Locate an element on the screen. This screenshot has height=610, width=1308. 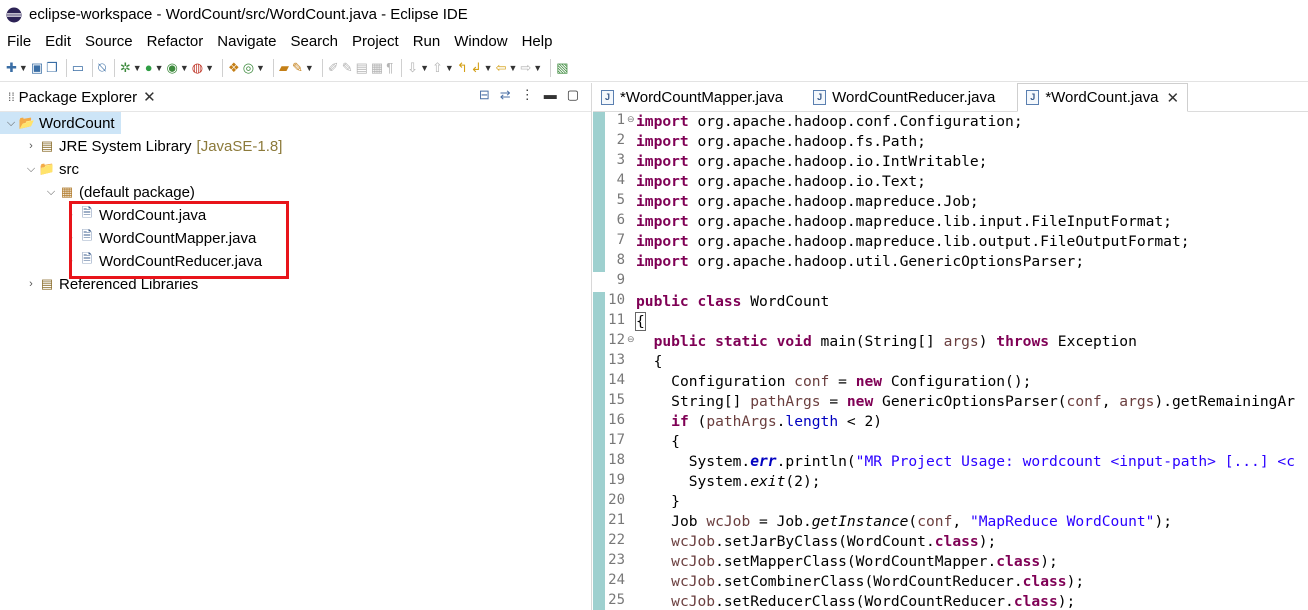
package-explorer-title: Package Explorer is located at coordinates (78, 97).